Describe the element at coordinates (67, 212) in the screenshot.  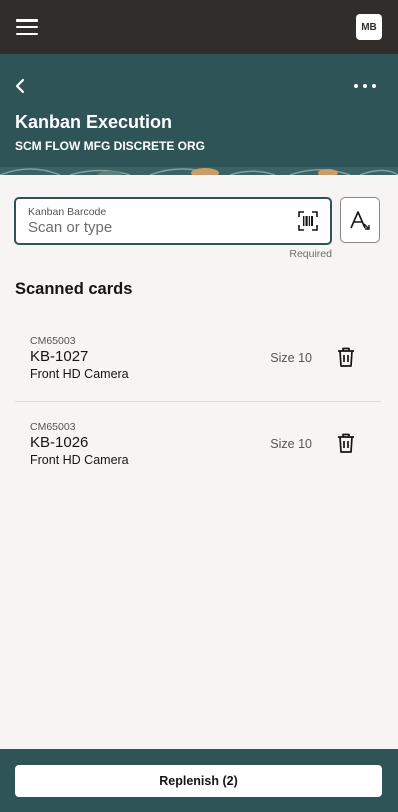
I see `kanban-barcode-label: Kanban Barcode` at that location.